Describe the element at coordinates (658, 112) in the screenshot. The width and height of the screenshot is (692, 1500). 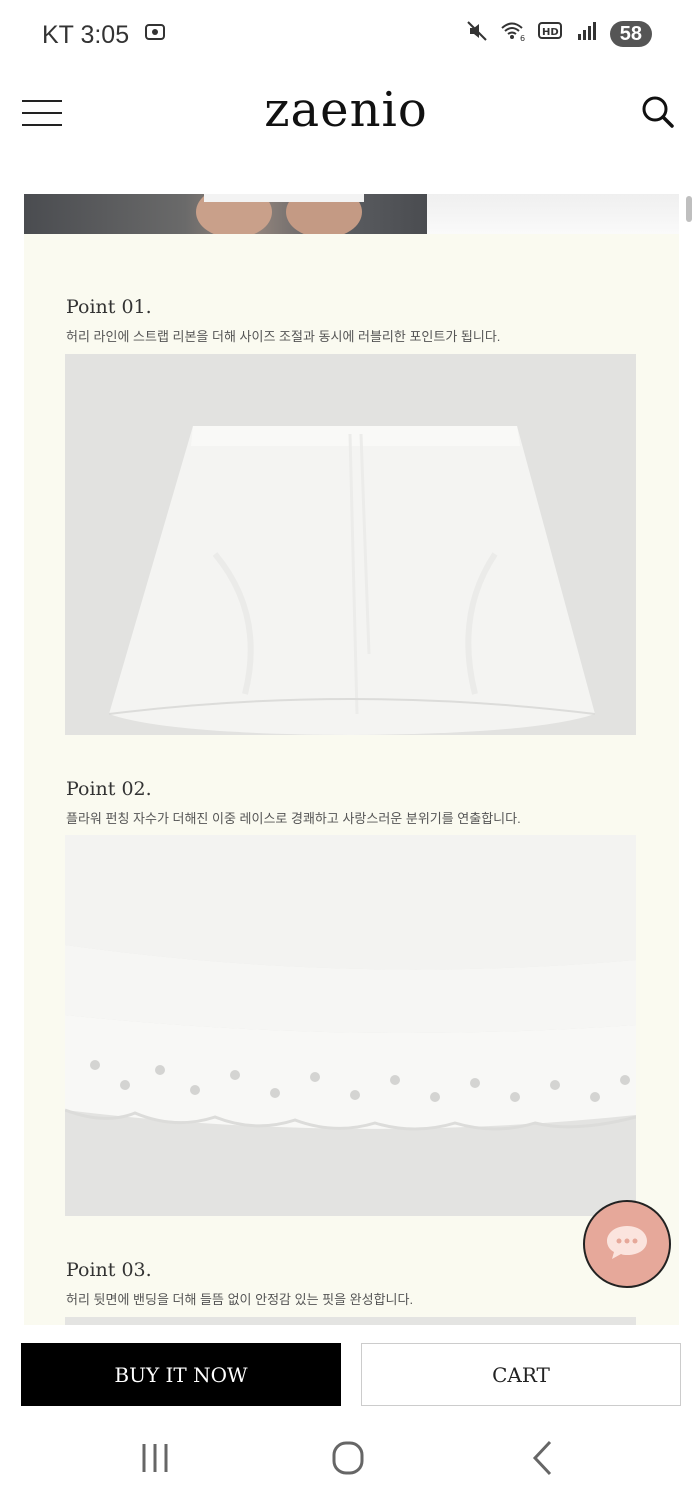
I see `search-icon` at that location.